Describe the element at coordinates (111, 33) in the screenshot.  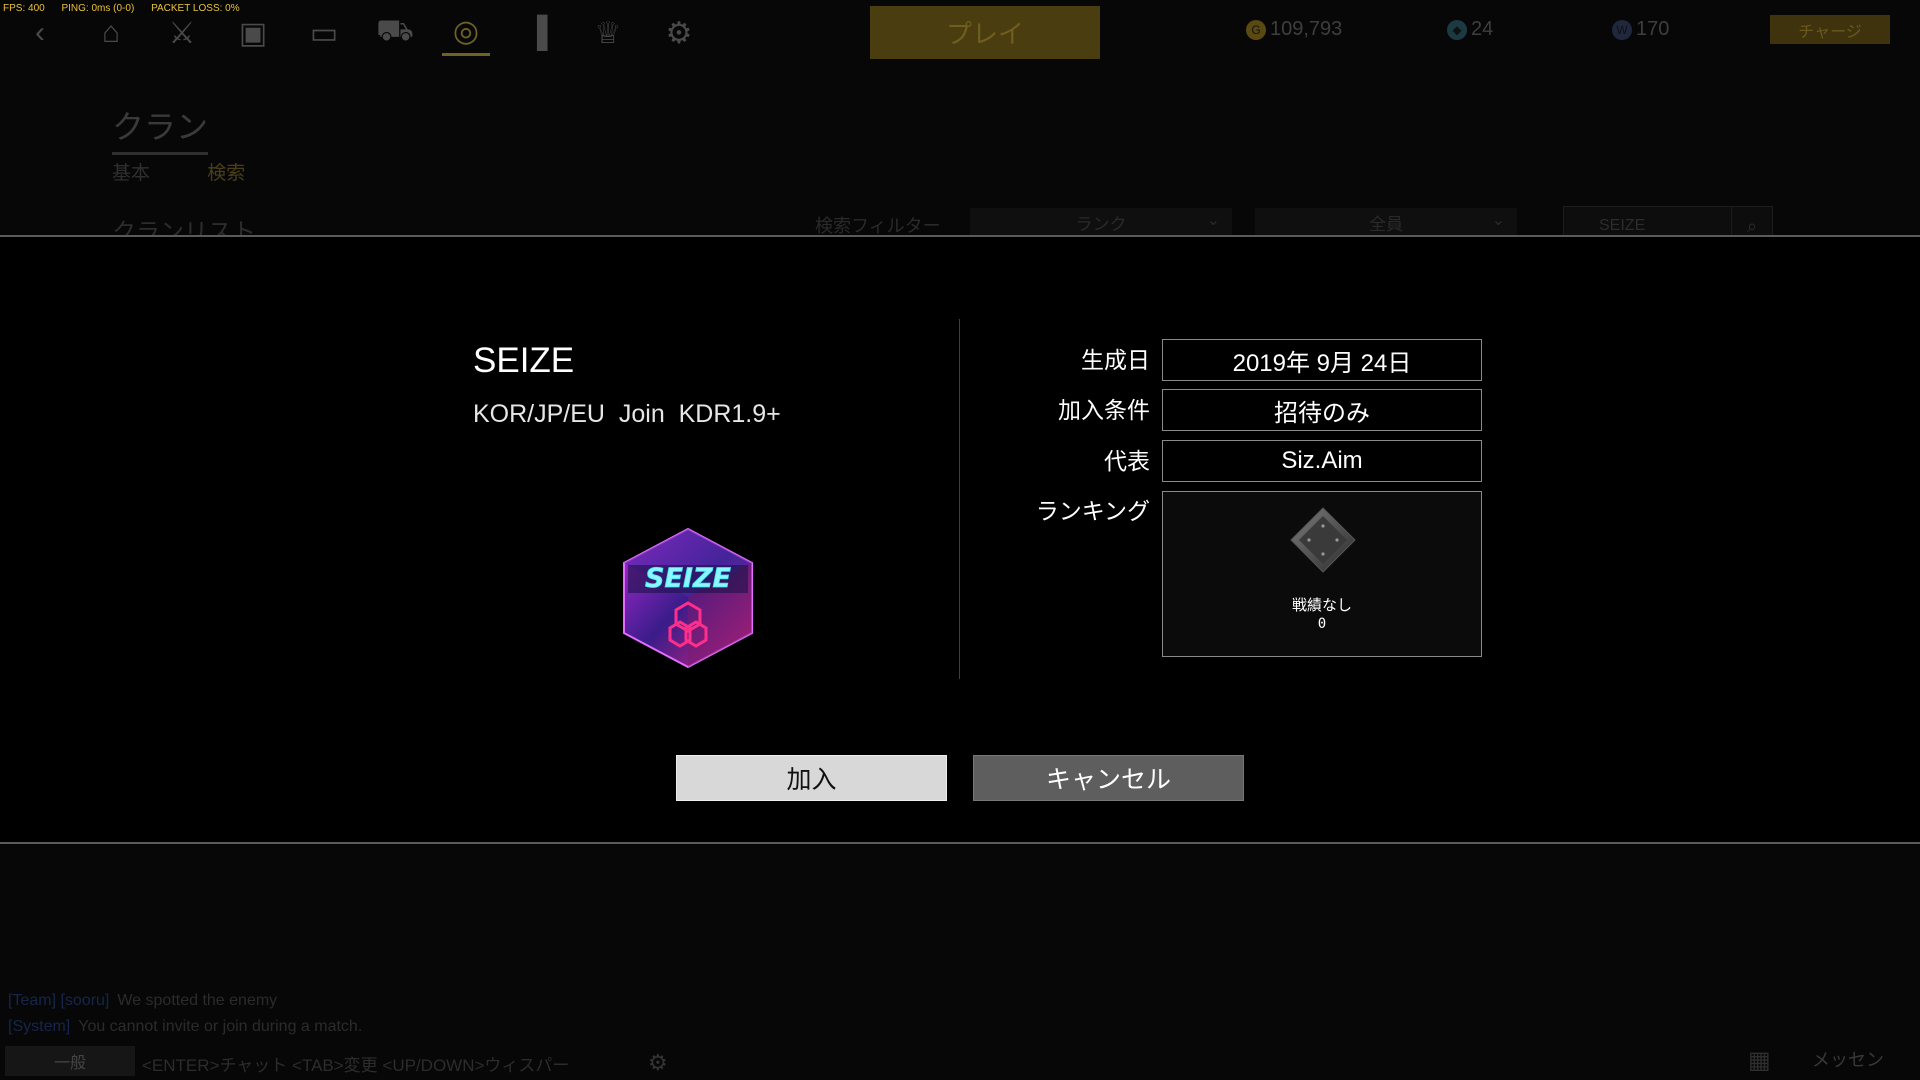
I see `home-icon: ⌂` at that location.